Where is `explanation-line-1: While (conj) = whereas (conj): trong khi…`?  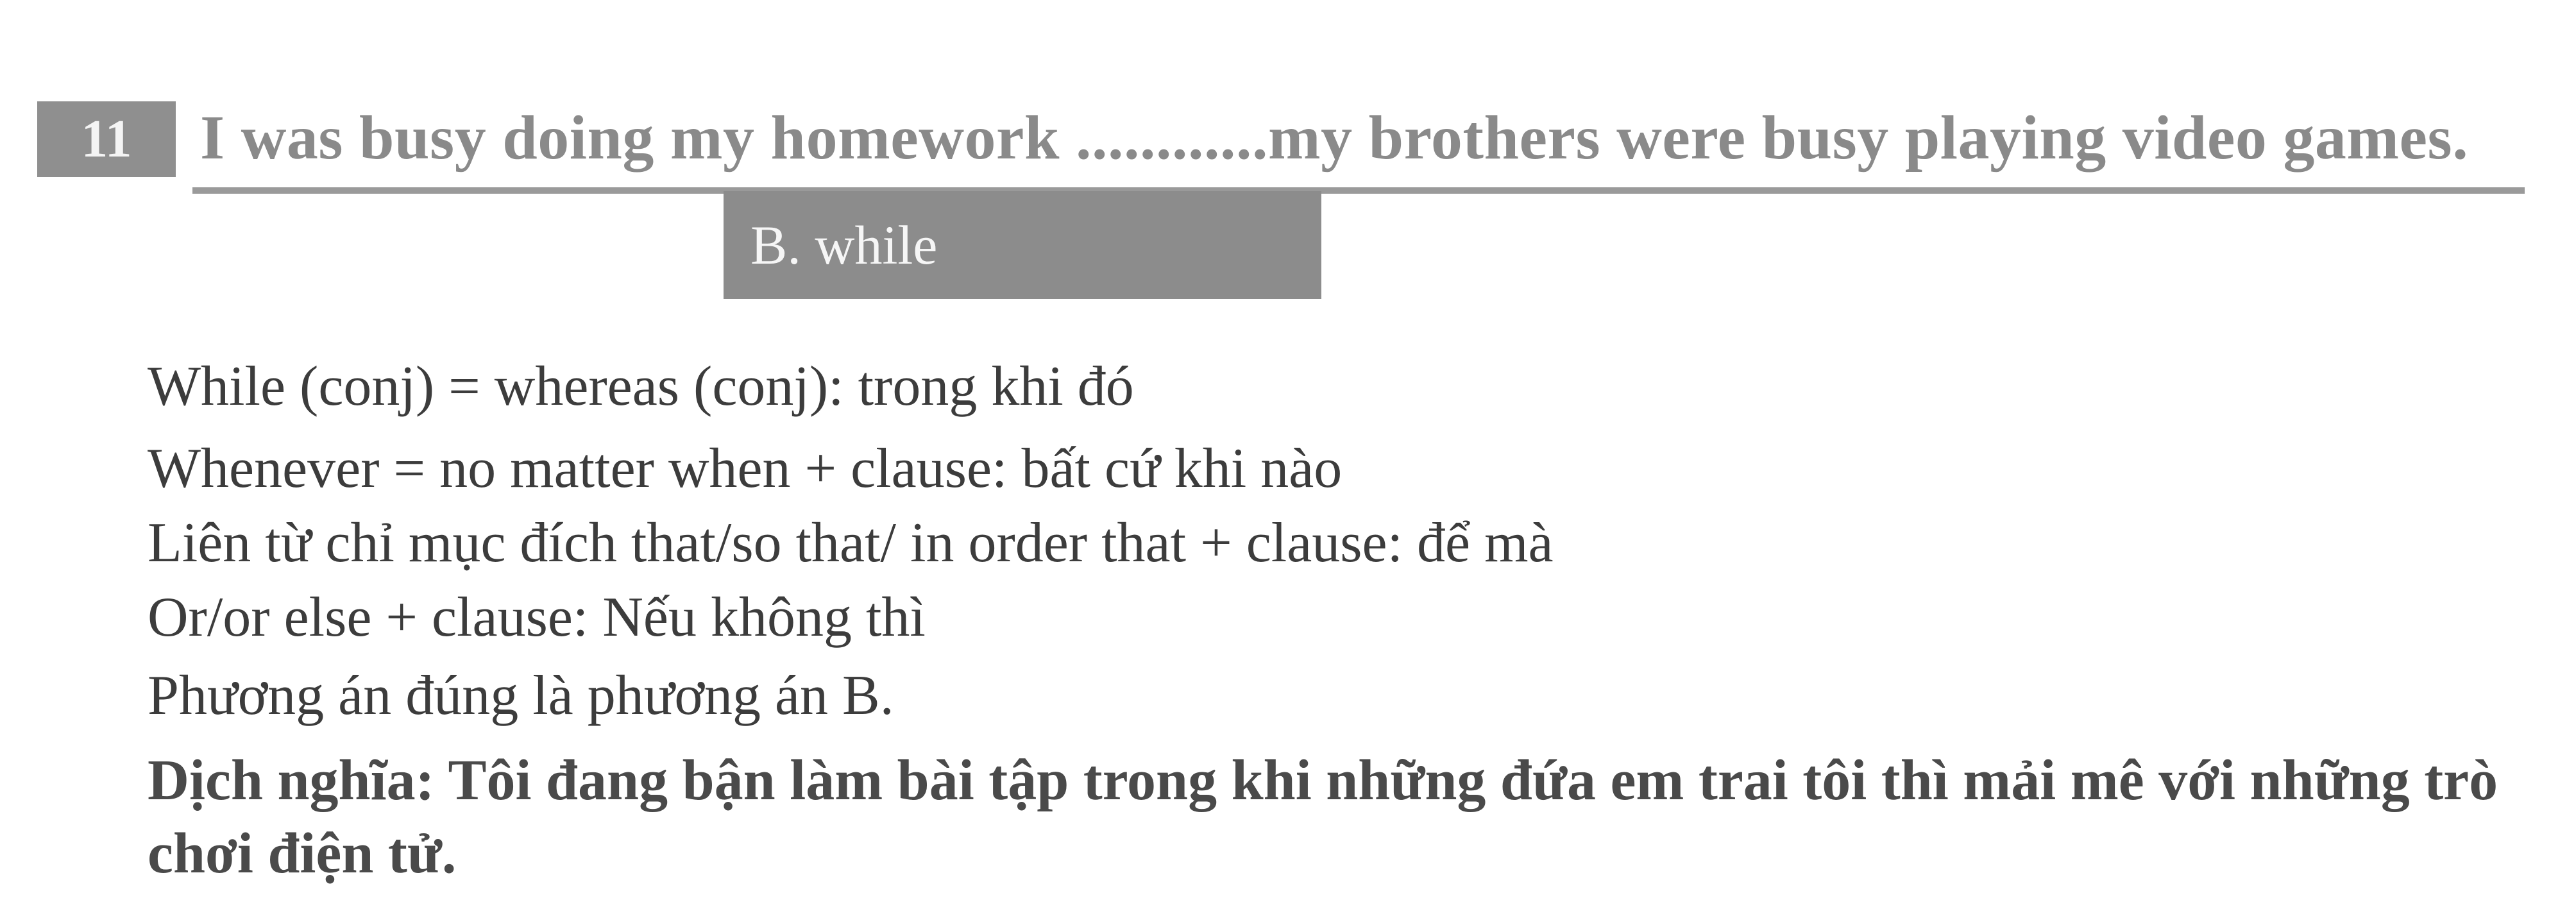 explanation-line-1: While (conj) = whereas (conj): trong khi… is located at coordinates (641, 387).